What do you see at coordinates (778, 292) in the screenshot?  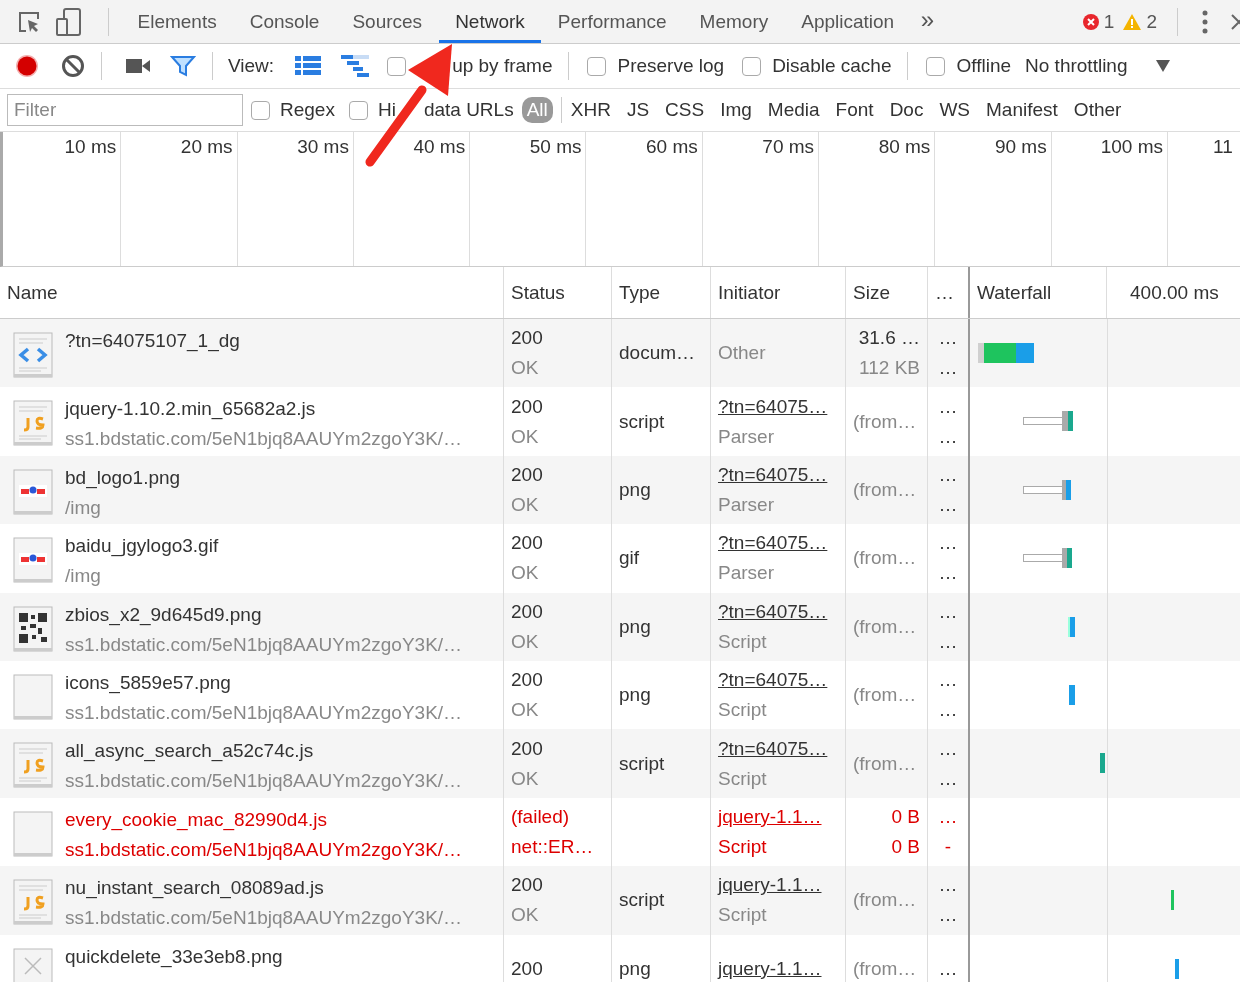 I see `column-header: Initiator` at bounding box center [778, 292].